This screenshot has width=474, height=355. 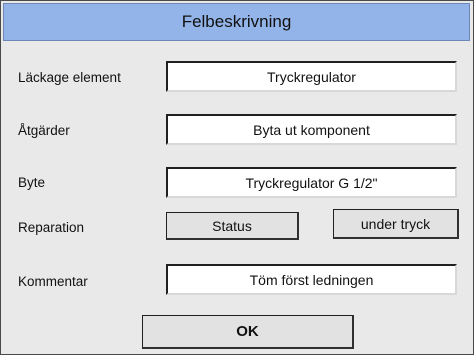 What do you see at coordinates (396, 224) in the screenshot?
I see `under-pressure-button: under tryck` at bounding box center [396, 224].